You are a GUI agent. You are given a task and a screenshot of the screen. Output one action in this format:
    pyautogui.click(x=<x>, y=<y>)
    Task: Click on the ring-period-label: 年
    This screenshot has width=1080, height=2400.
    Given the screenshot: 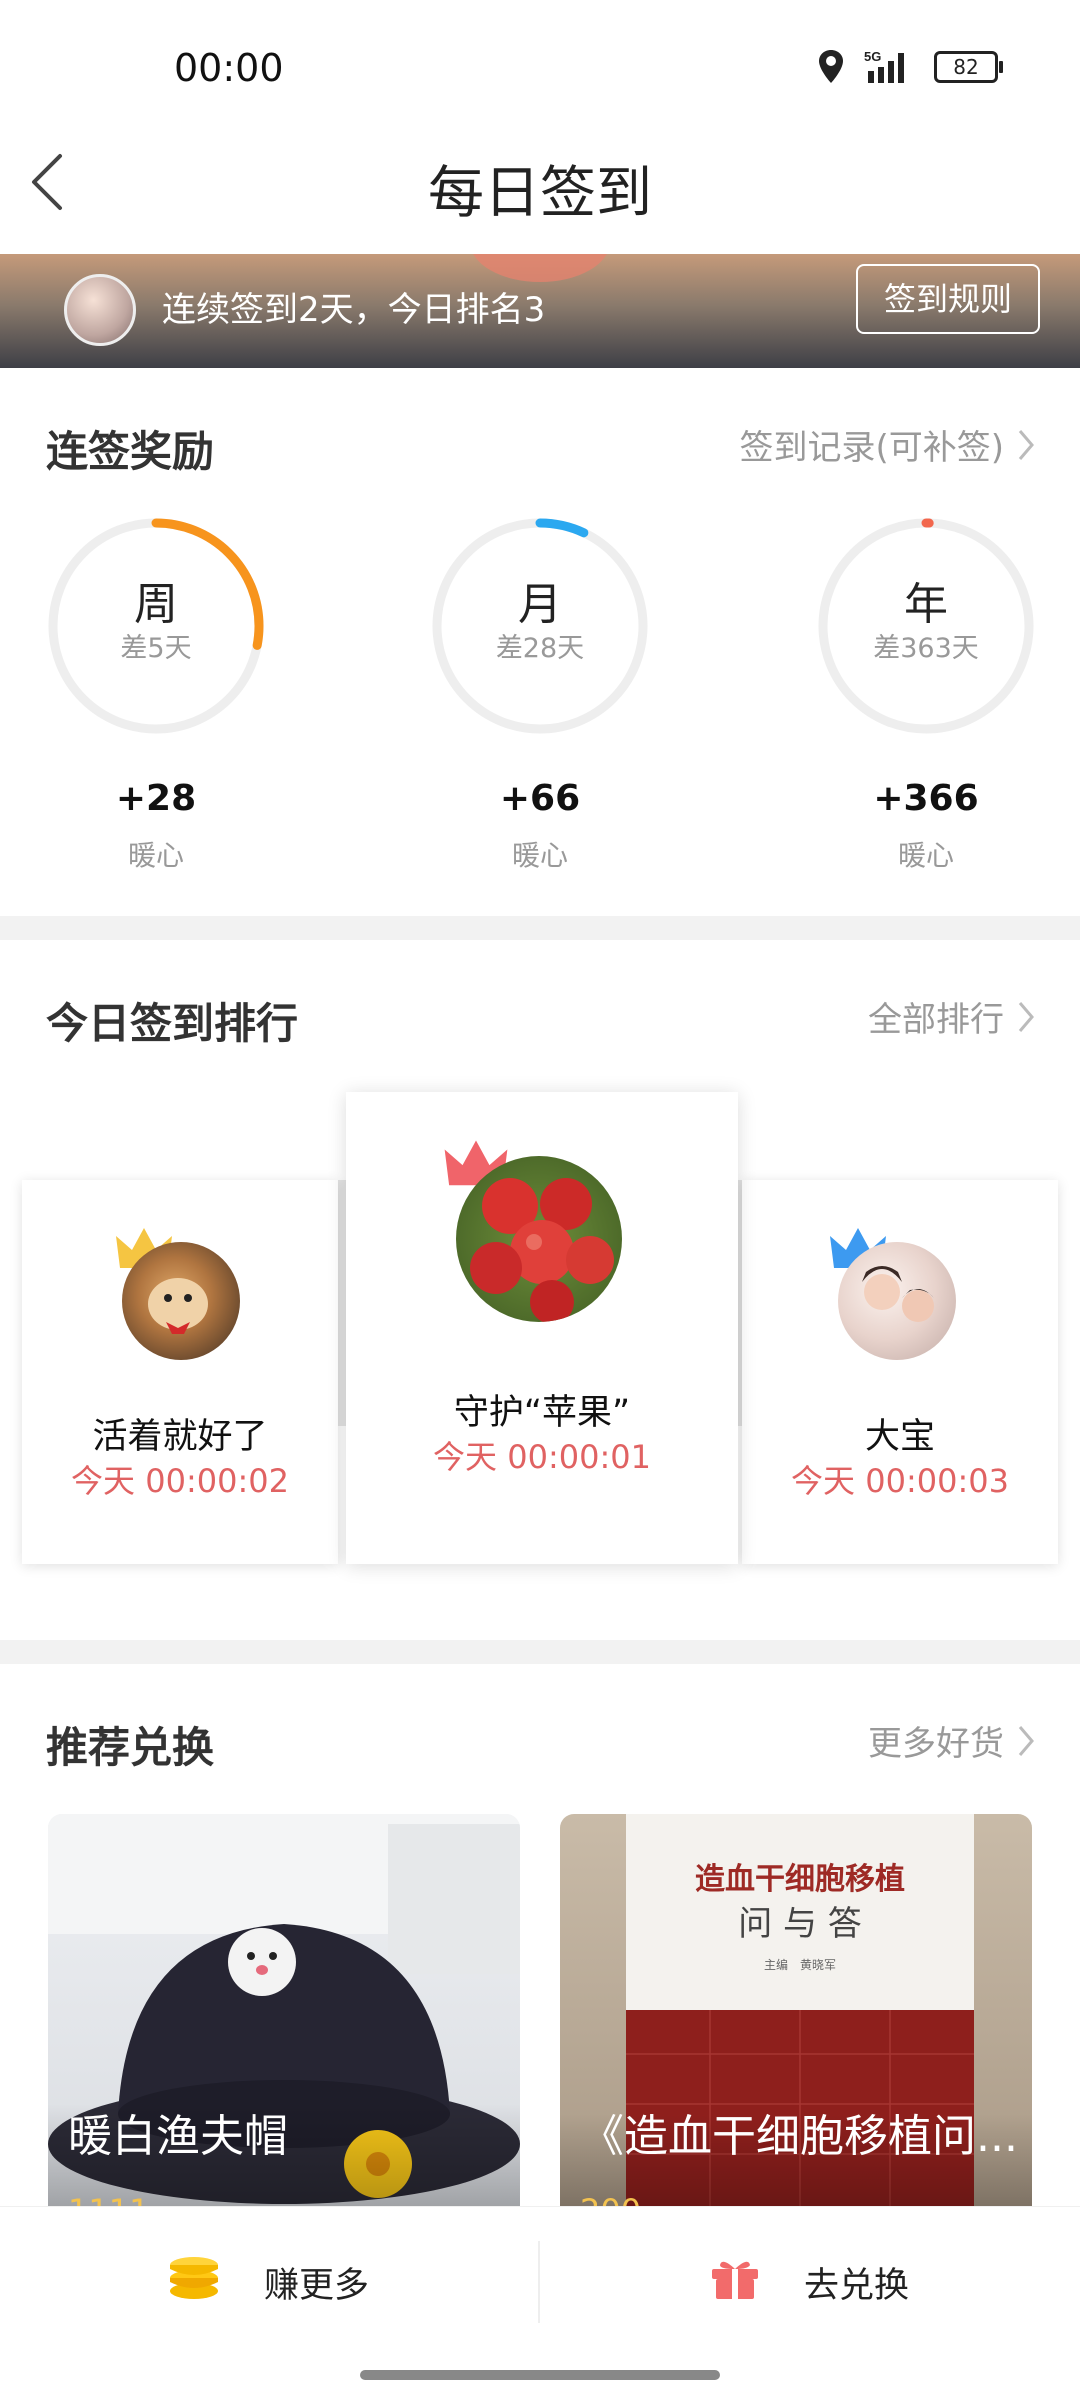 What is the action you would take?
    pyautogui.click(x=926, y=604)
    